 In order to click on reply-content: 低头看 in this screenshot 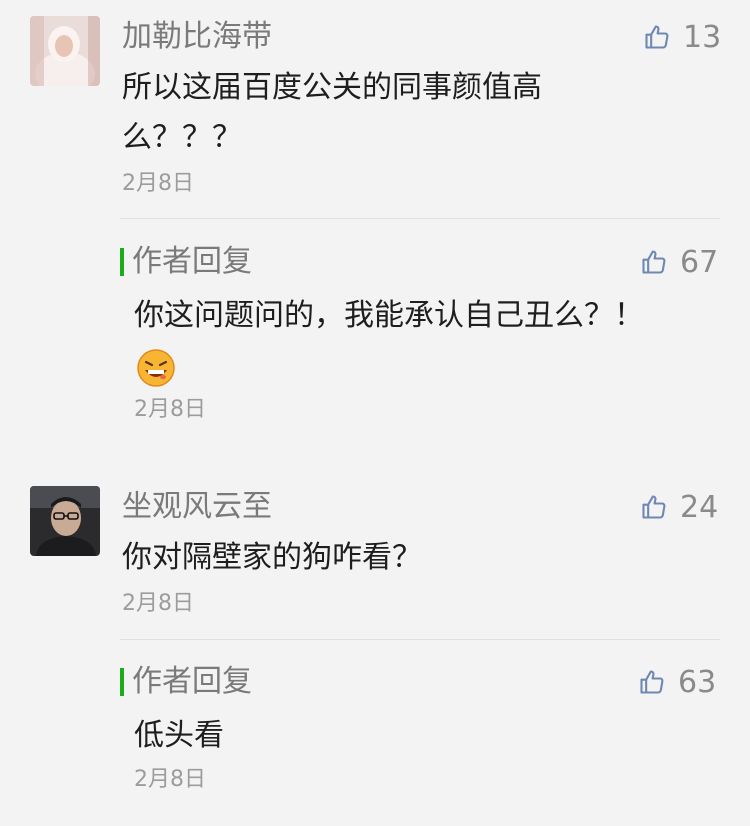, I will do `click(179, 735)`.